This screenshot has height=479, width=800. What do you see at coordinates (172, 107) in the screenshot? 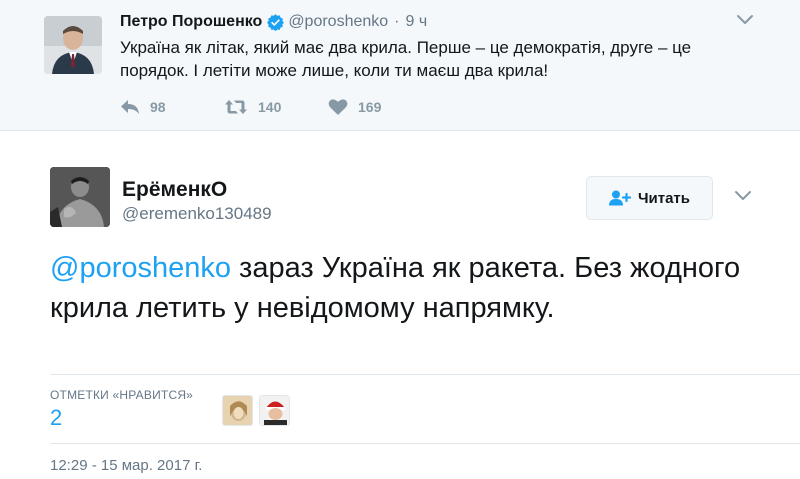
I see `reply-button: 98` at bounding box center [172, 107].